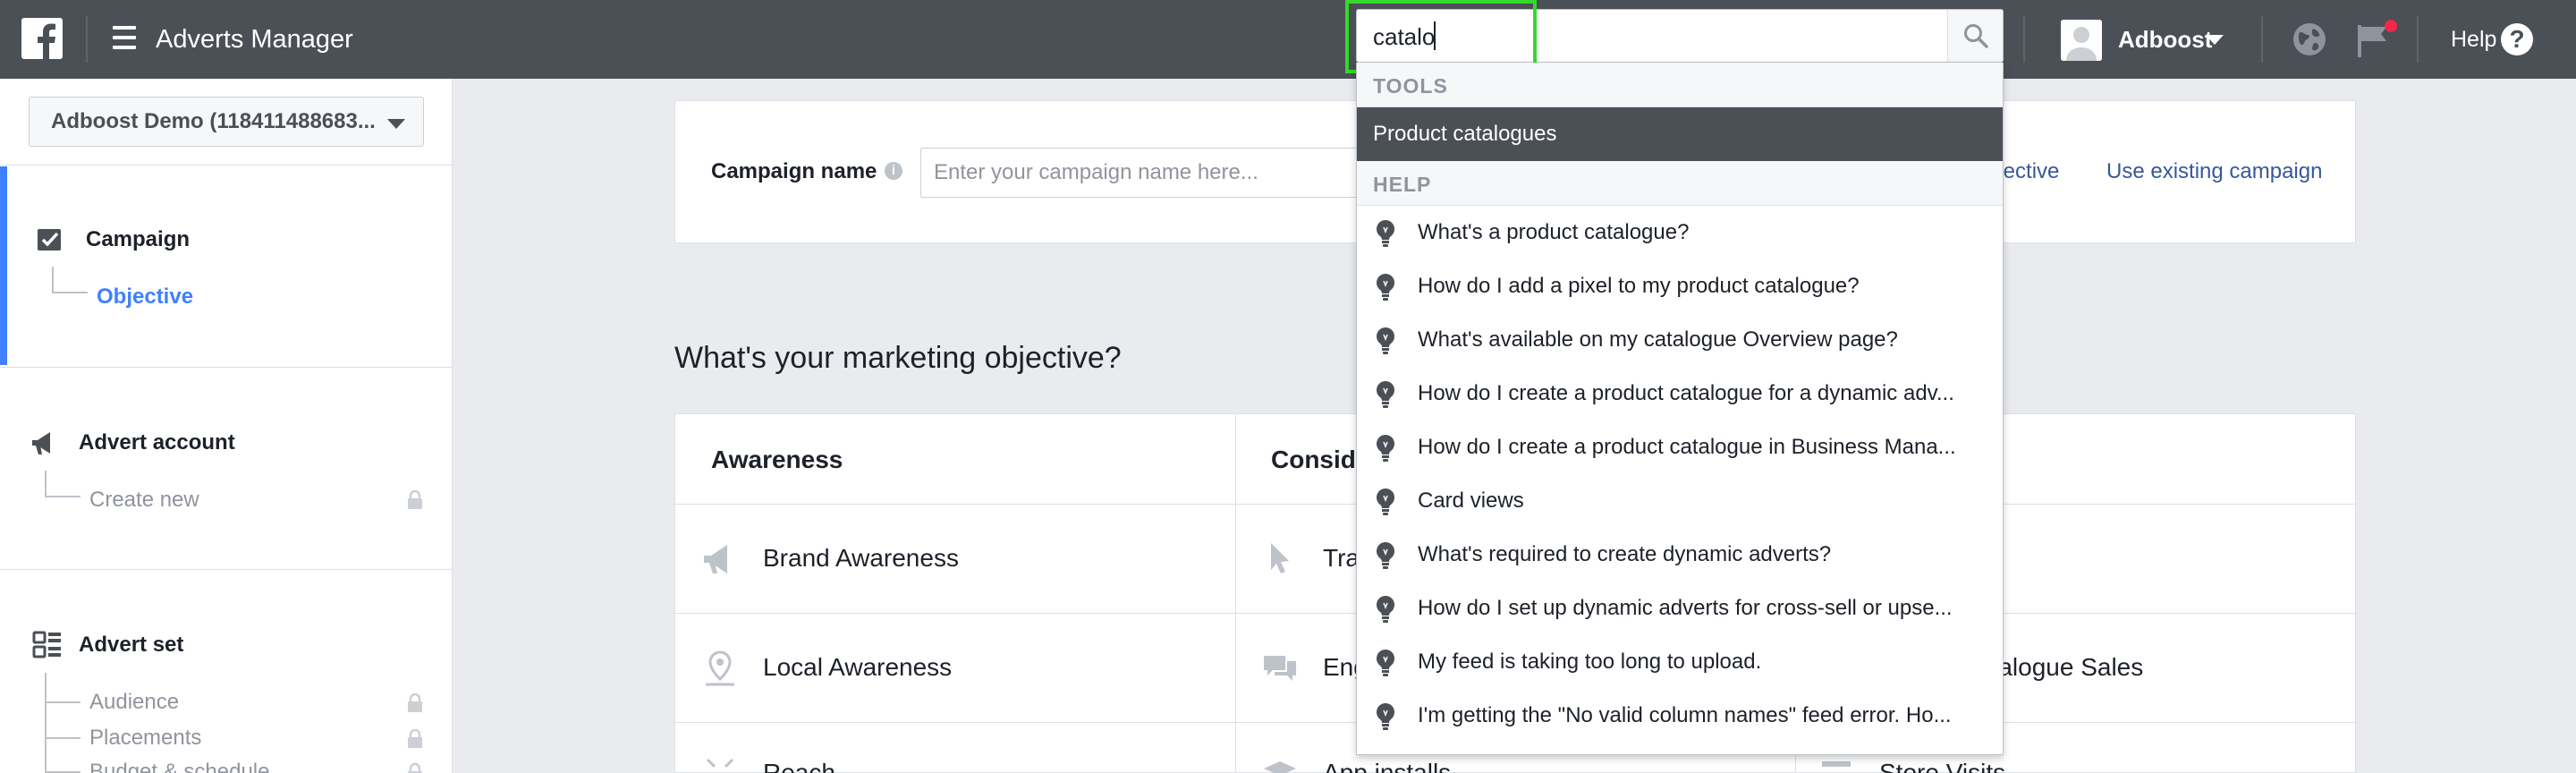  What do you see at coordinates (1288, 39) in the screenshot?
I see `top-navigation-bar: Adverts Manager Adboost Help ?` at bounding box center [1288, 39].